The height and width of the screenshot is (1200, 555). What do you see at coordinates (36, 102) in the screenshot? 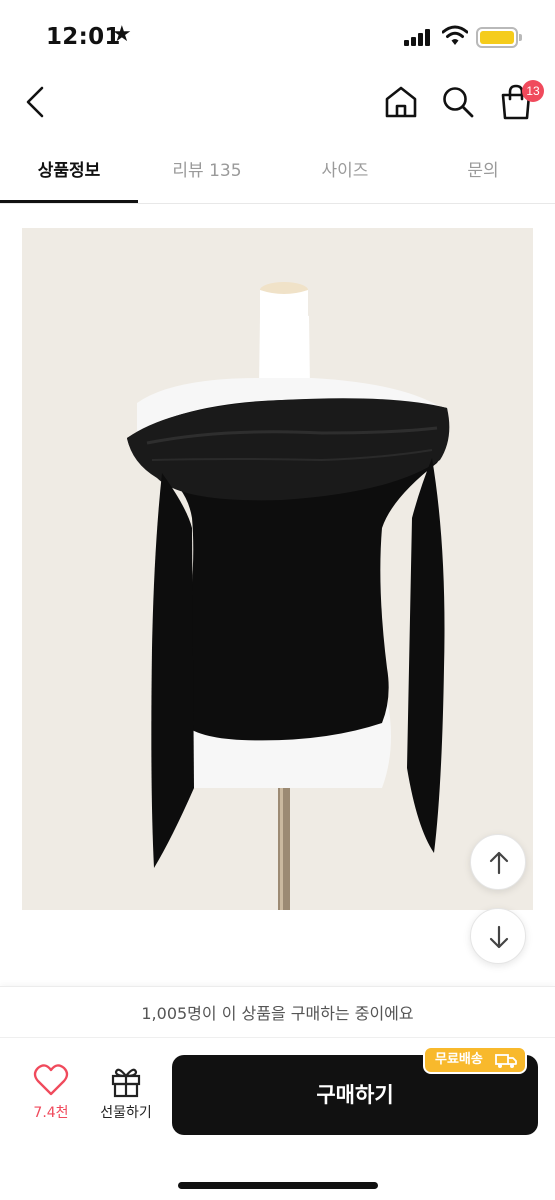
I see `back-arrow-icon` at bounding box center [36, 102].